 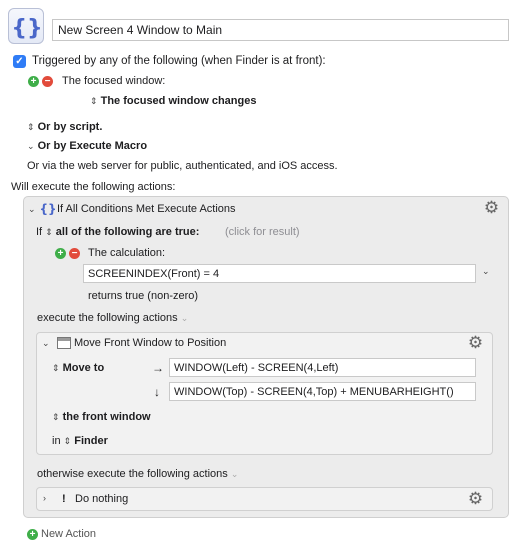 I want to click on chevron-right-icon: ›, so click(x=44, y=498).